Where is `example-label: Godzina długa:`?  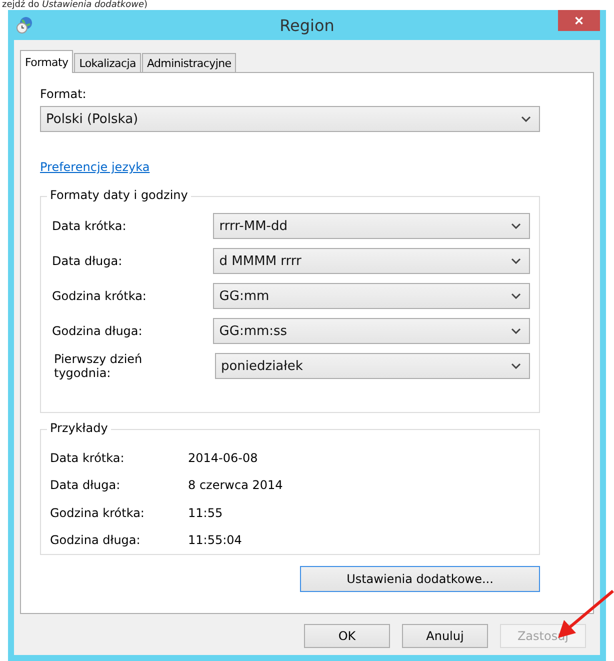
example-label: Godzina długa: is located at coordinates (96, 540).